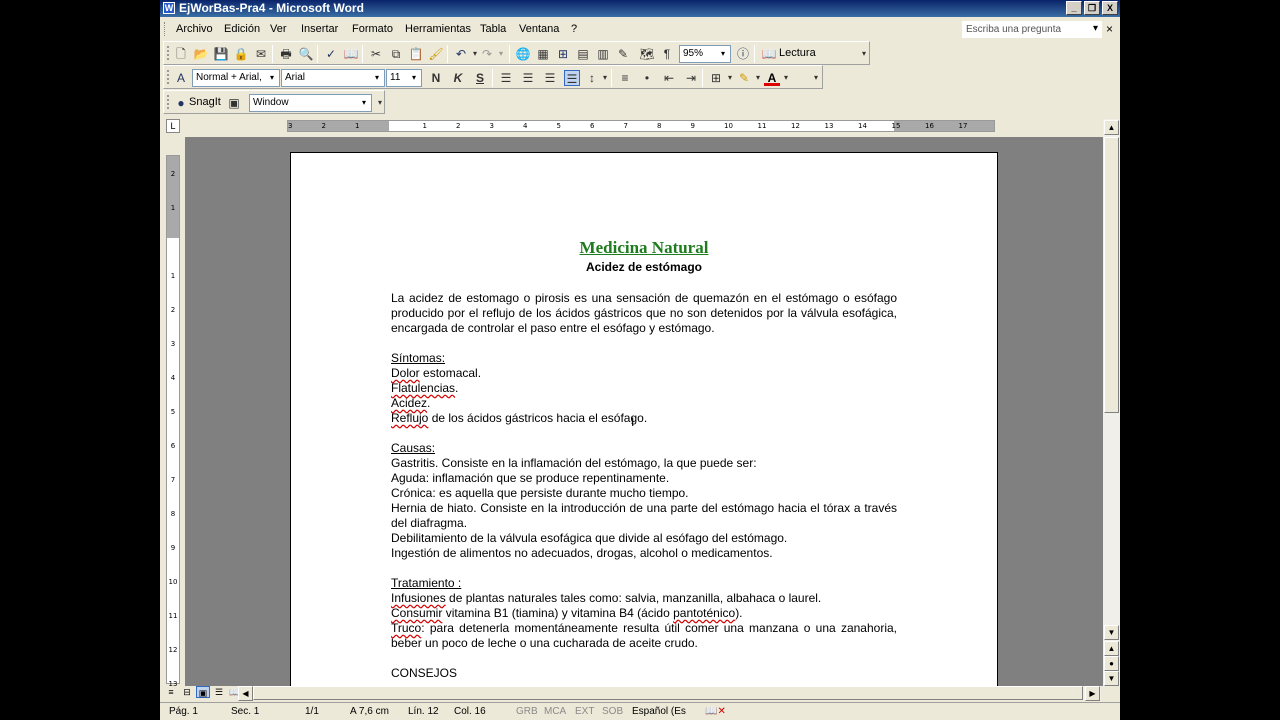 The width and height of the screenshot is (1280, 720). Describe the element at coordinates (310, 103) in the screenshot. I see `capture-mode-select: Window ▾` at that location.